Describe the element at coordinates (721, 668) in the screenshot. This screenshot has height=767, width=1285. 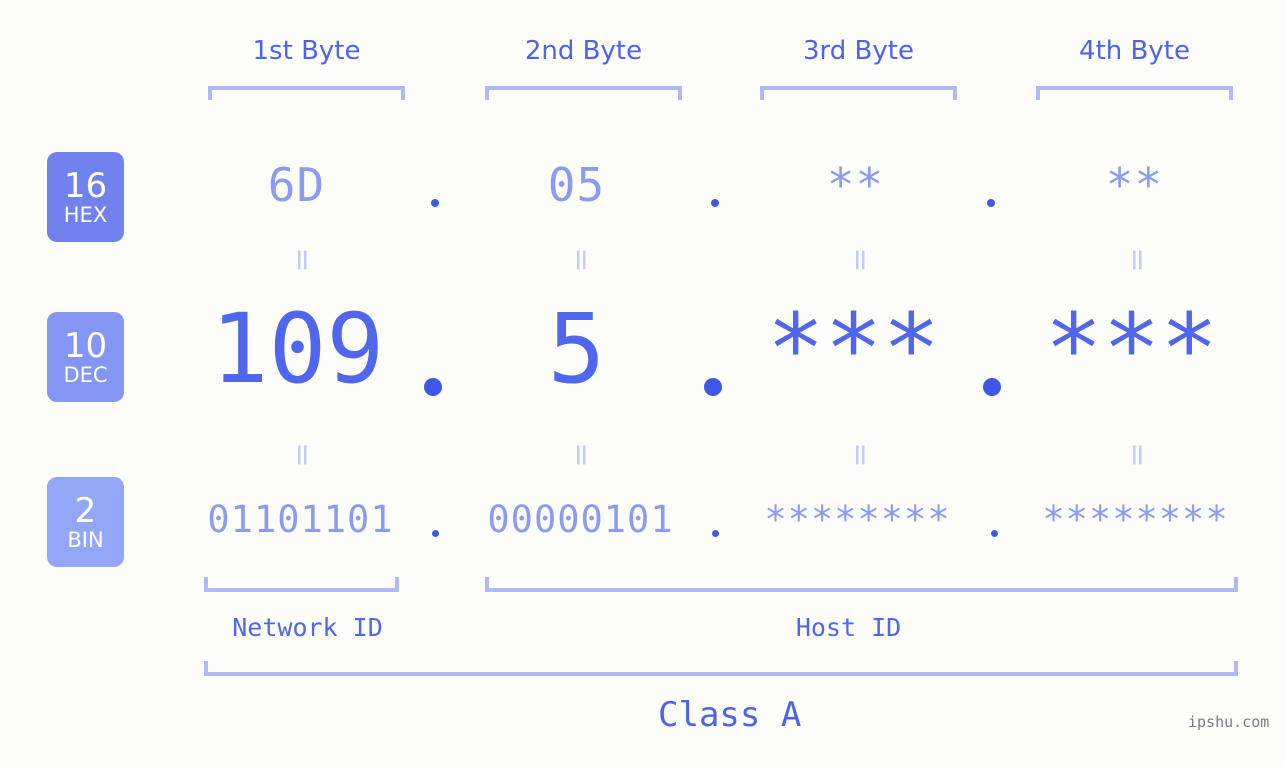
I see `class-bracket` at that location.